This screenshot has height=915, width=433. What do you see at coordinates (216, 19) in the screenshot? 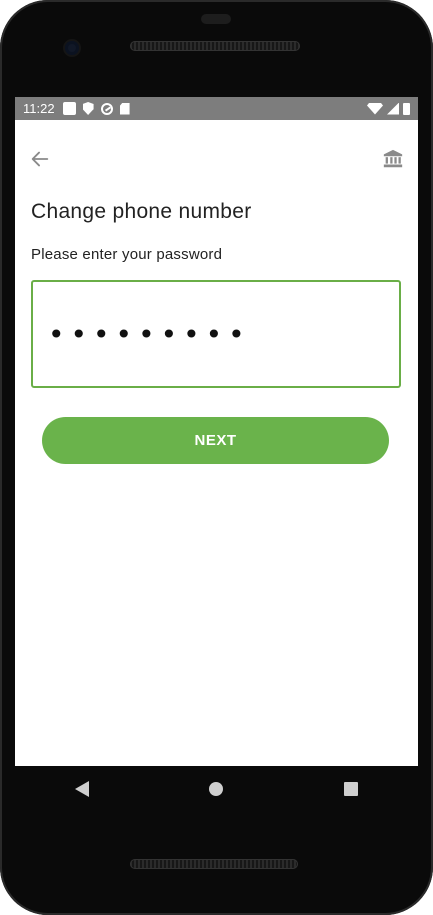
I see `top-notch` at bounding box center [216, 19].